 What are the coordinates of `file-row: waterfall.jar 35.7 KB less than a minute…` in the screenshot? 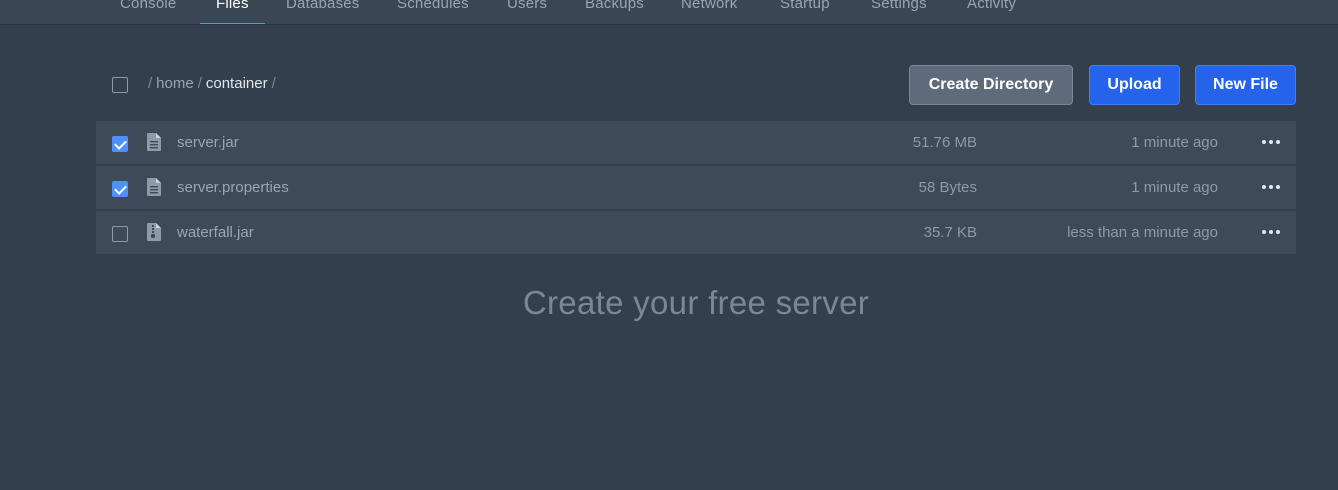 It's located at (696, 233).